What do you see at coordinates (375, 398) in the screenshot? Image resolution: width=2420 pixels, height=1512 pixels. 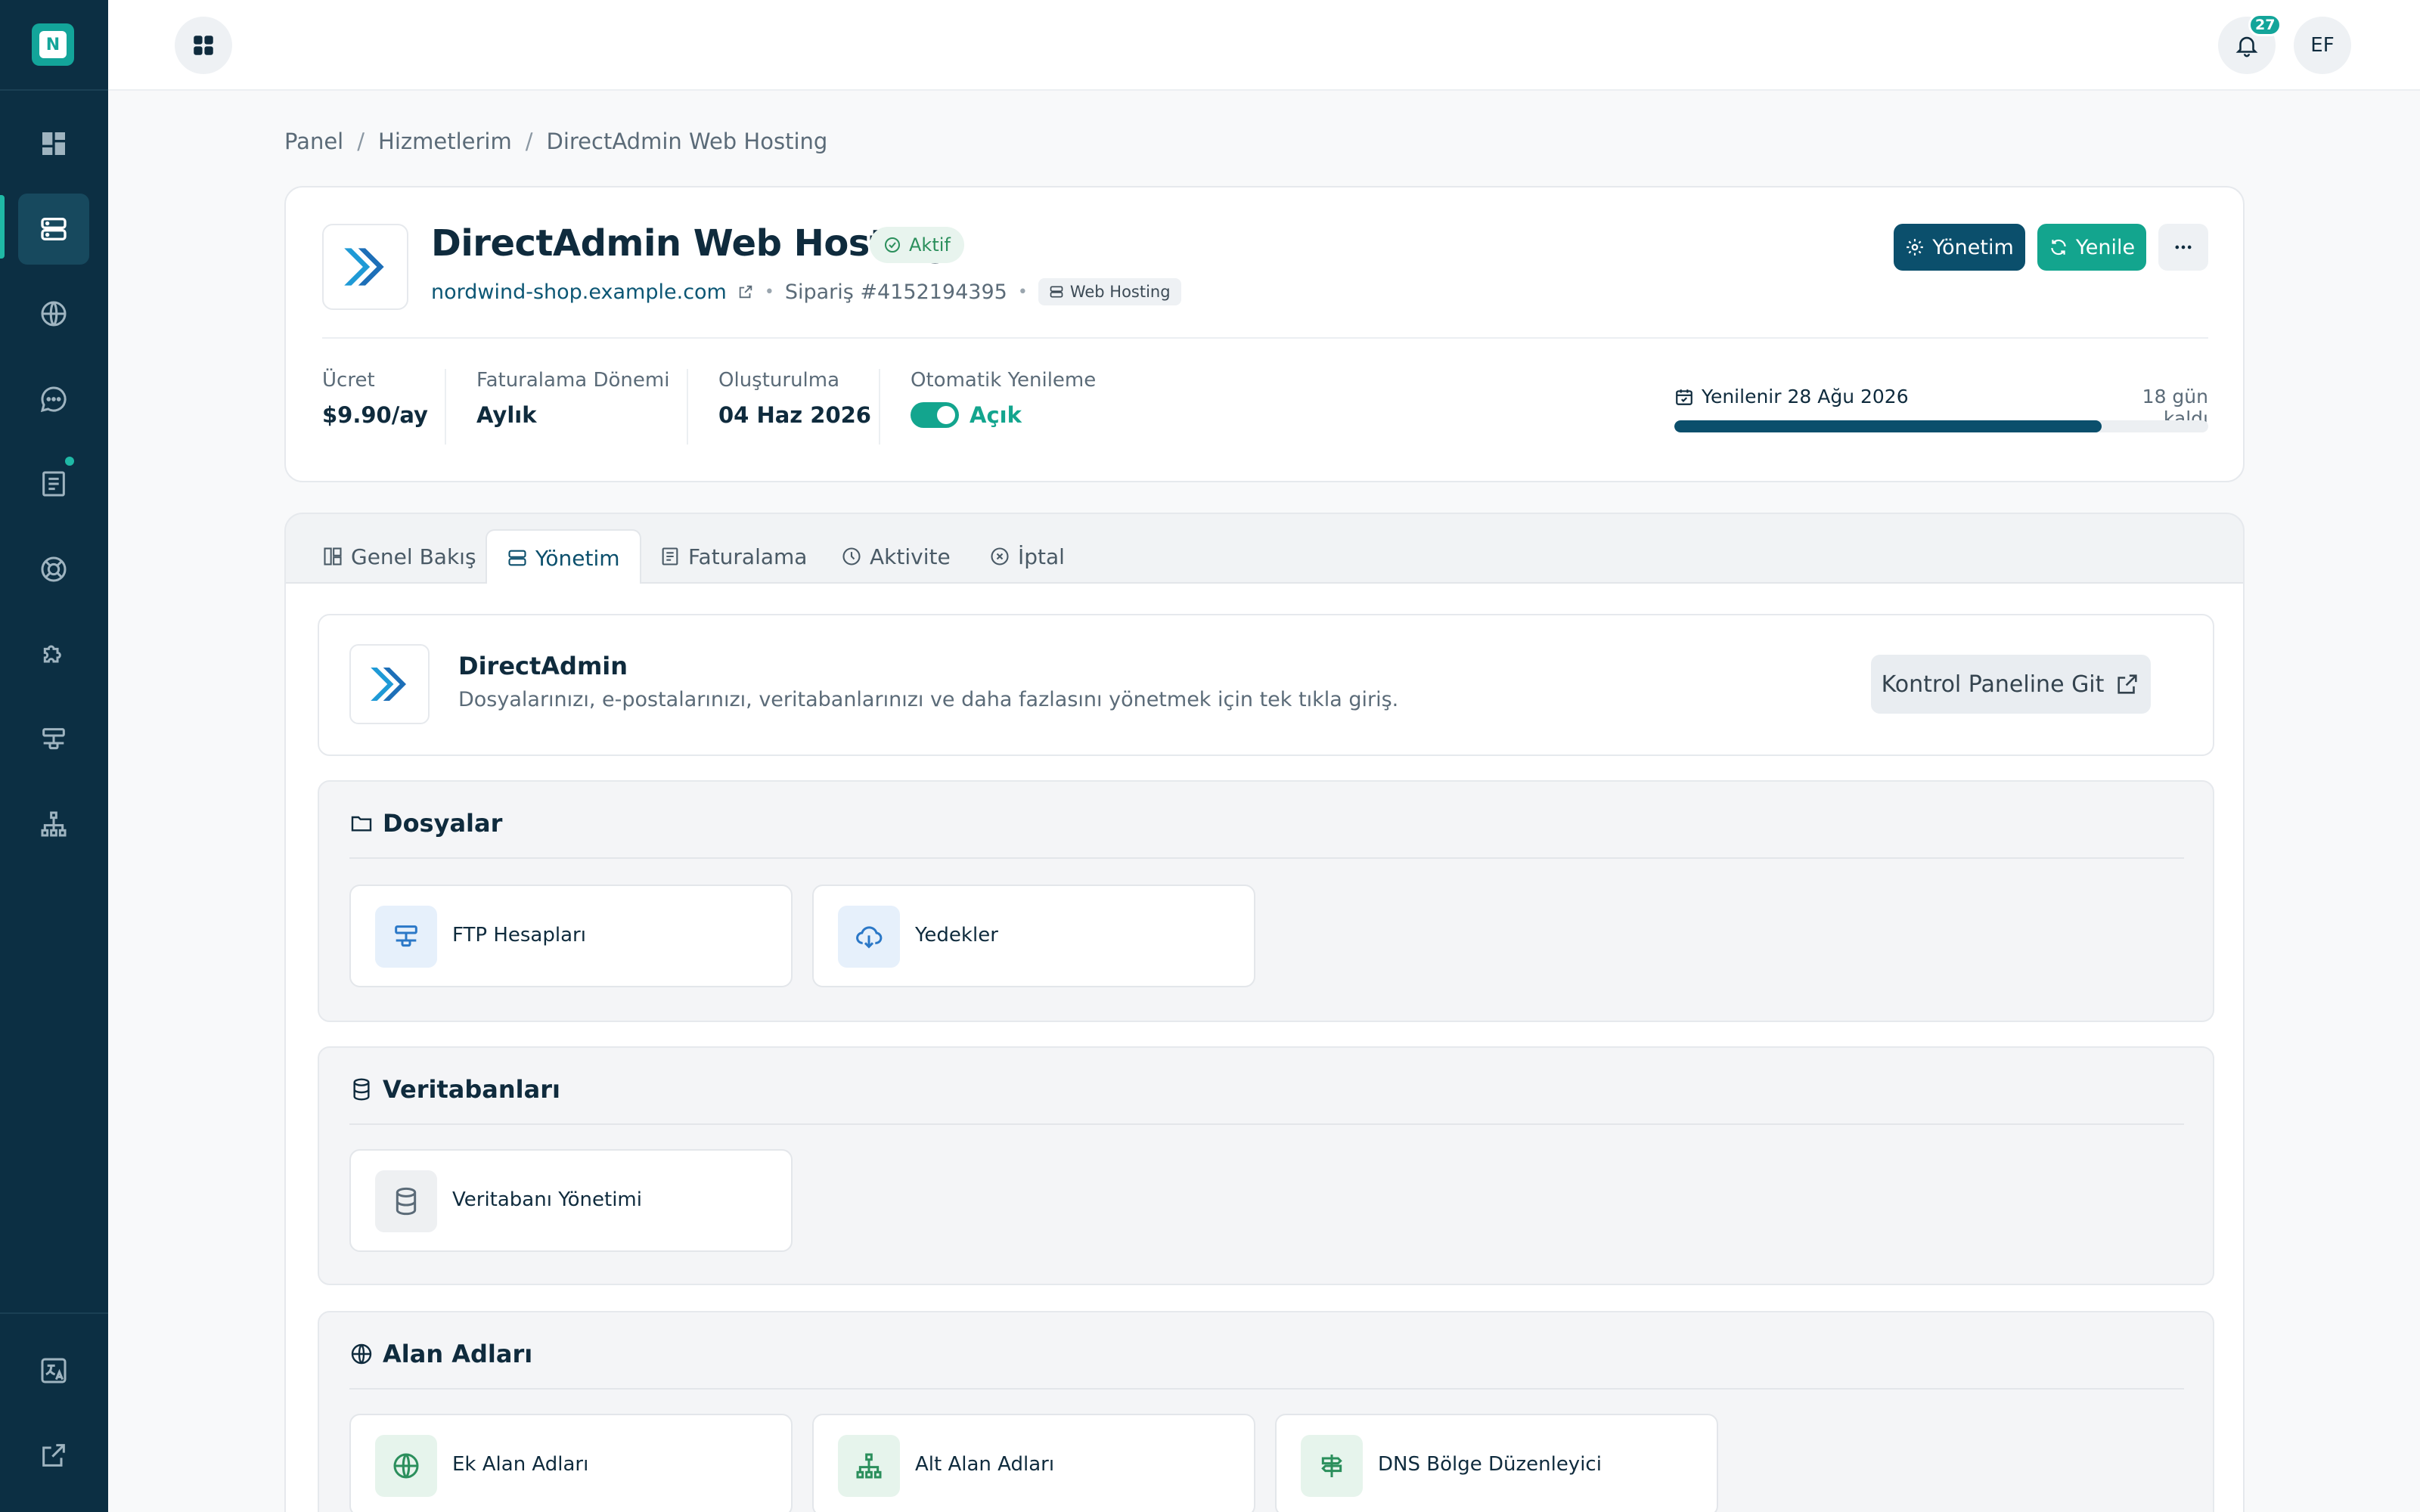 I see `stat-price: Ücret $9.90/ay` at bounding box center [375, 398].